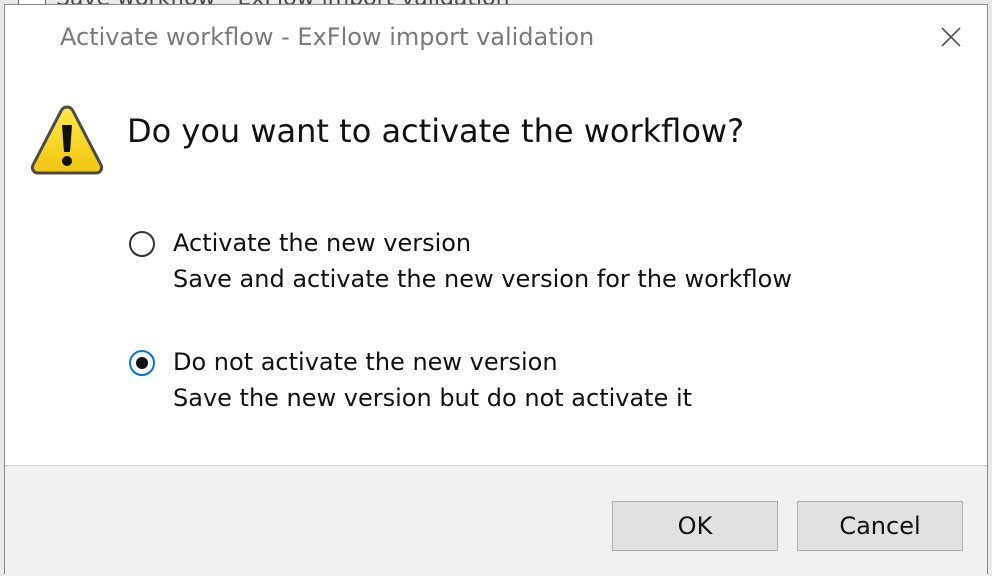 This screenshot has height=576, width=992. What do you see at coordinates (67, 140) in the screenshot?
I see `warning-icon` at bounding box center [67, 140].